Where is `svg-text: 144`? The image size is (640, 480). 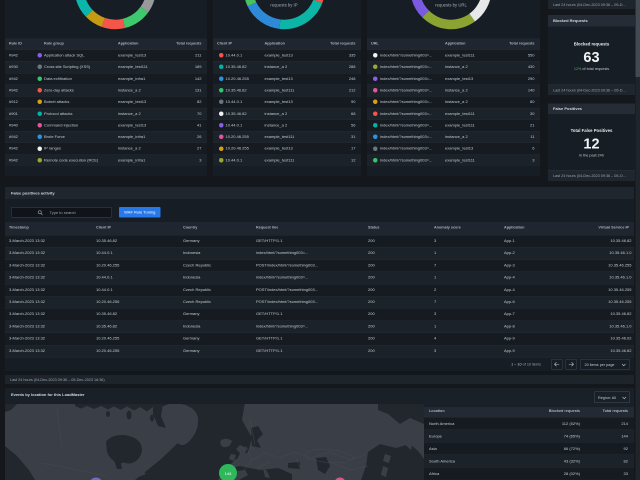 svg-text: 144 is located at coordinates (228, 473).